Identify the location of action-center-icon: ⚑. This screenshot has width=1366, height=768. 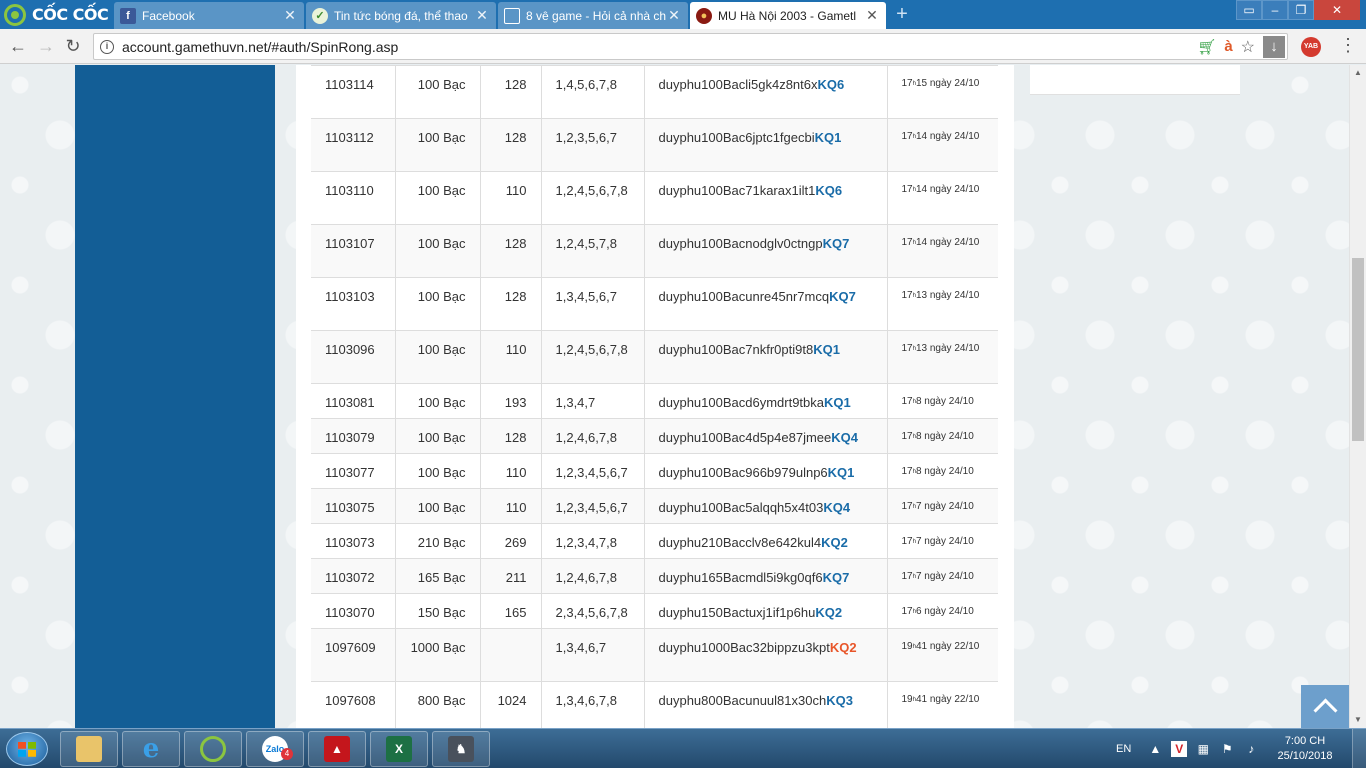
(1227, 749).